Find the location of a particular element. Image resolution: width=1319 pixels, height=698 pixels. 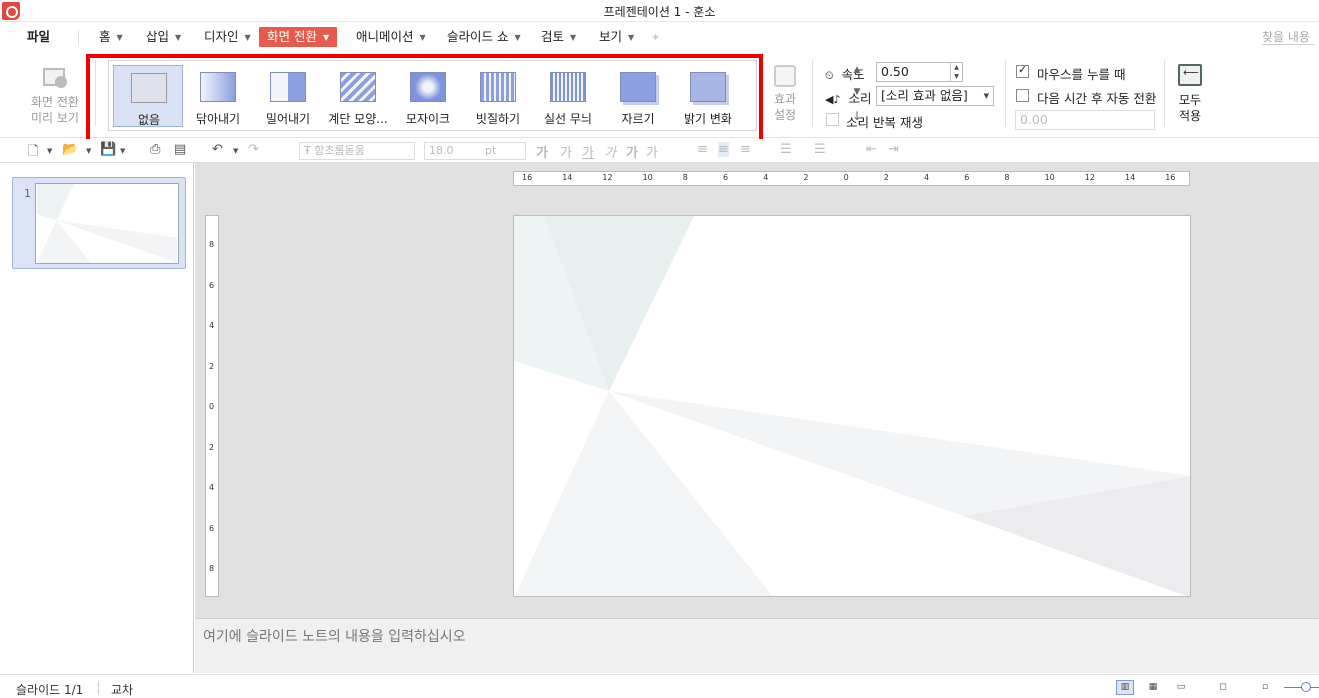

normal-view-icon: ▥ is located at coordinates (1125, 687).